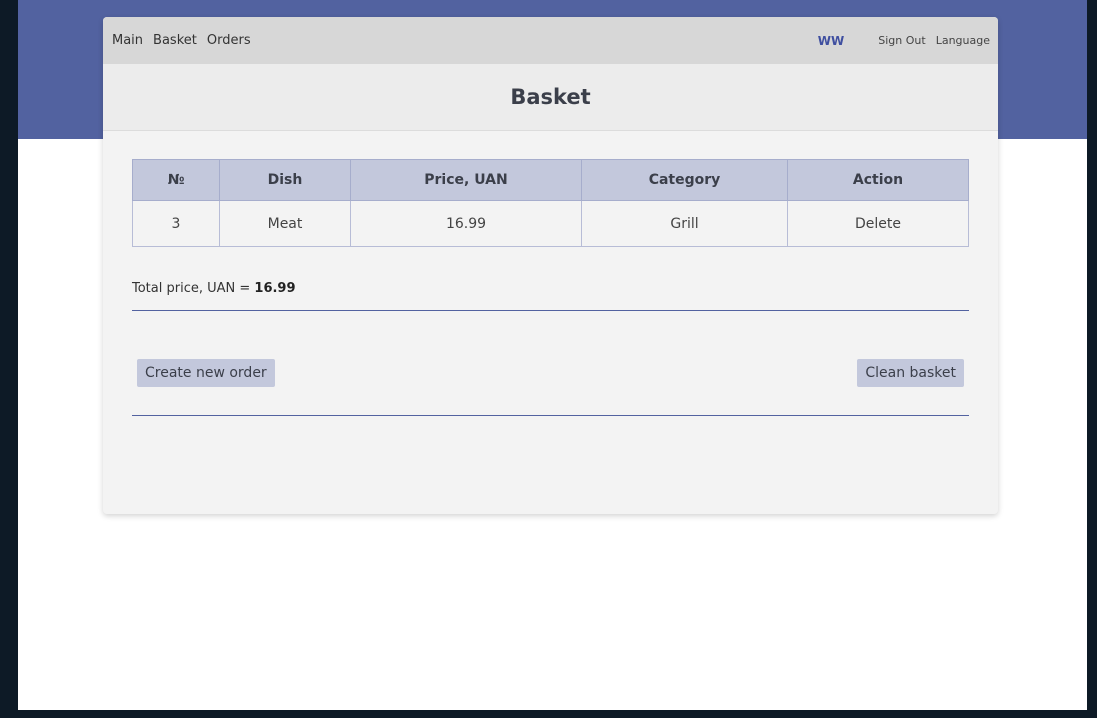 This screenshot has width=1097, height=718. I want to click on title-bar: Basket, so click(550, 97).